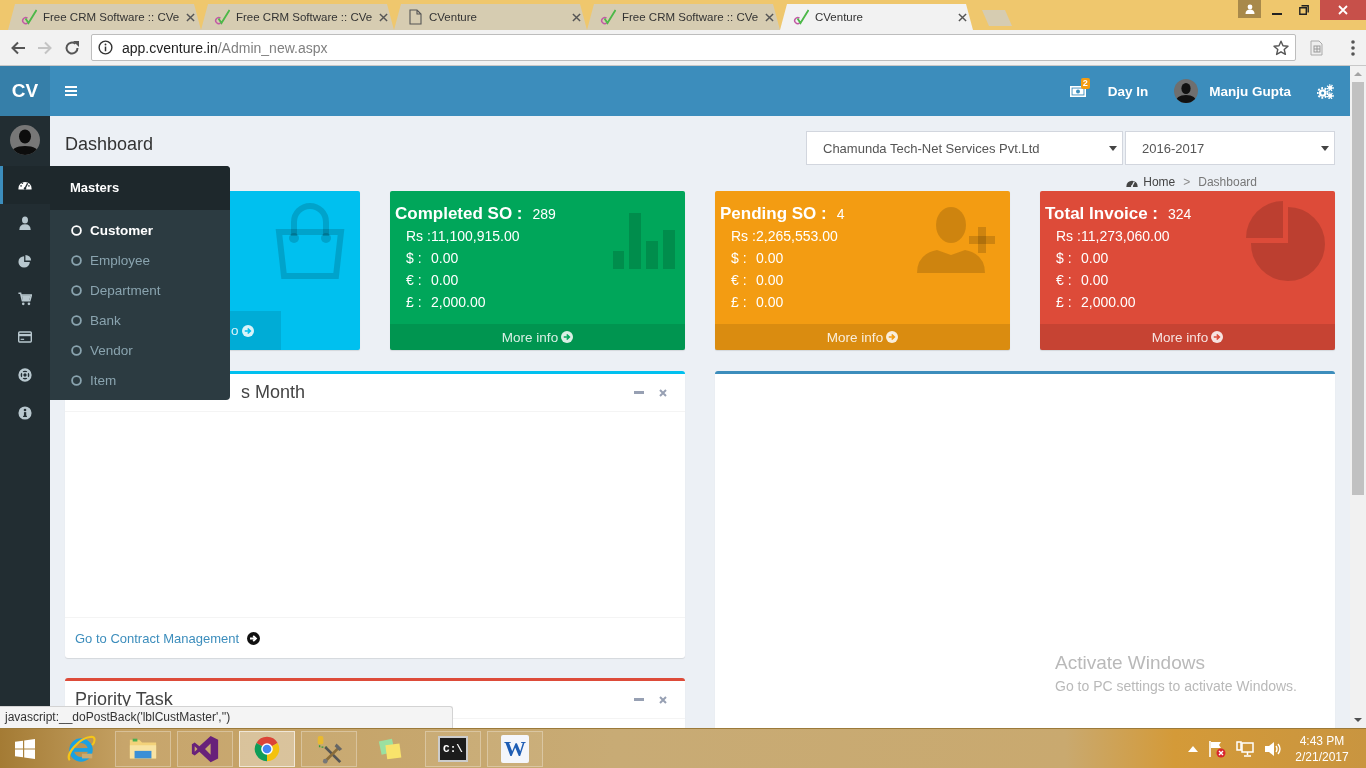 This screenshot has width=1366, height=768. I want to click on submenu-item: Department, so click(140, 290).